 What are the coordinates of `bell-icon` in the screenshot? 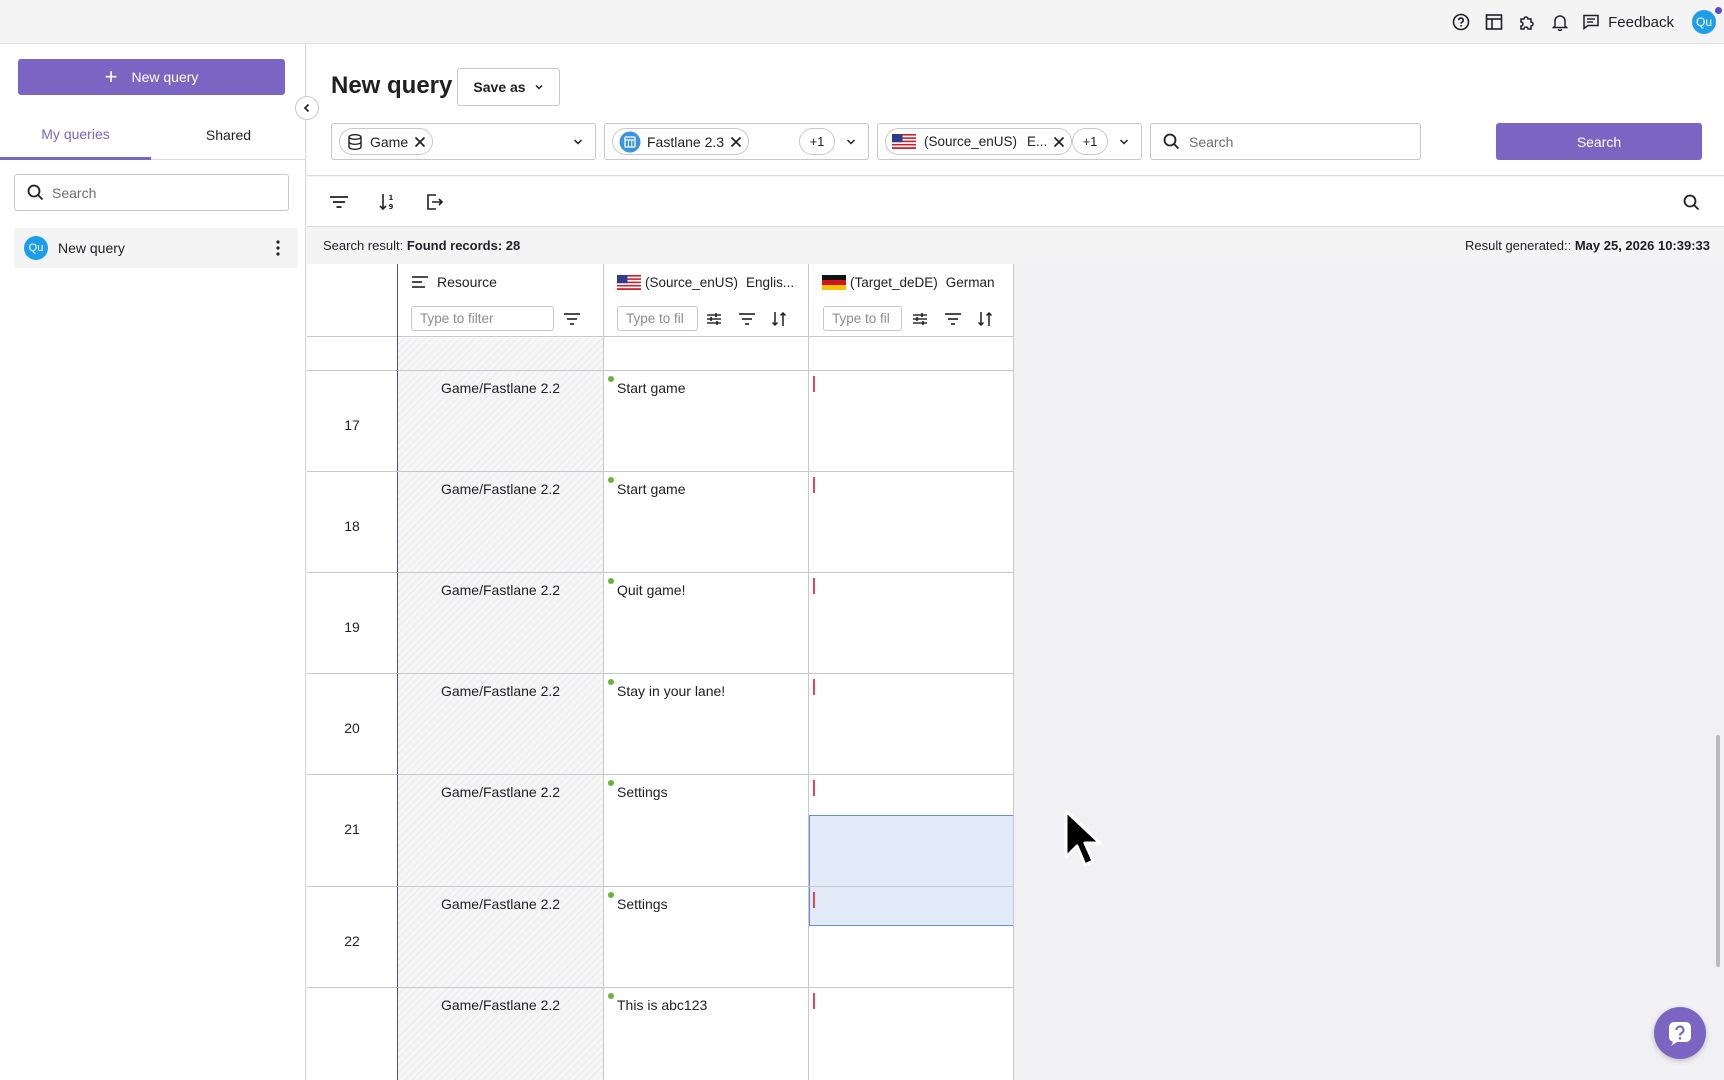 It's located at (1559, 22).